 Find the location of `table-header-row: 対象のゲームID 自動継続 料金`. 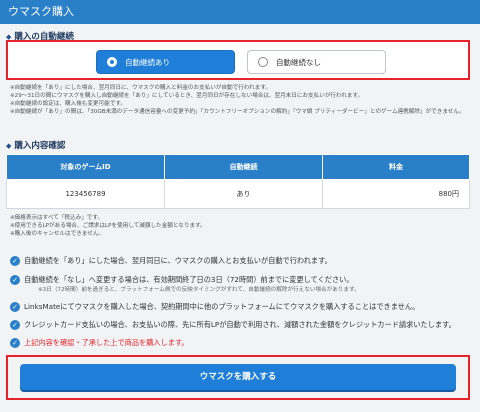

table-header-row: 対象のゲームID 自動継続 料金 is located at coordinates (238, 167).